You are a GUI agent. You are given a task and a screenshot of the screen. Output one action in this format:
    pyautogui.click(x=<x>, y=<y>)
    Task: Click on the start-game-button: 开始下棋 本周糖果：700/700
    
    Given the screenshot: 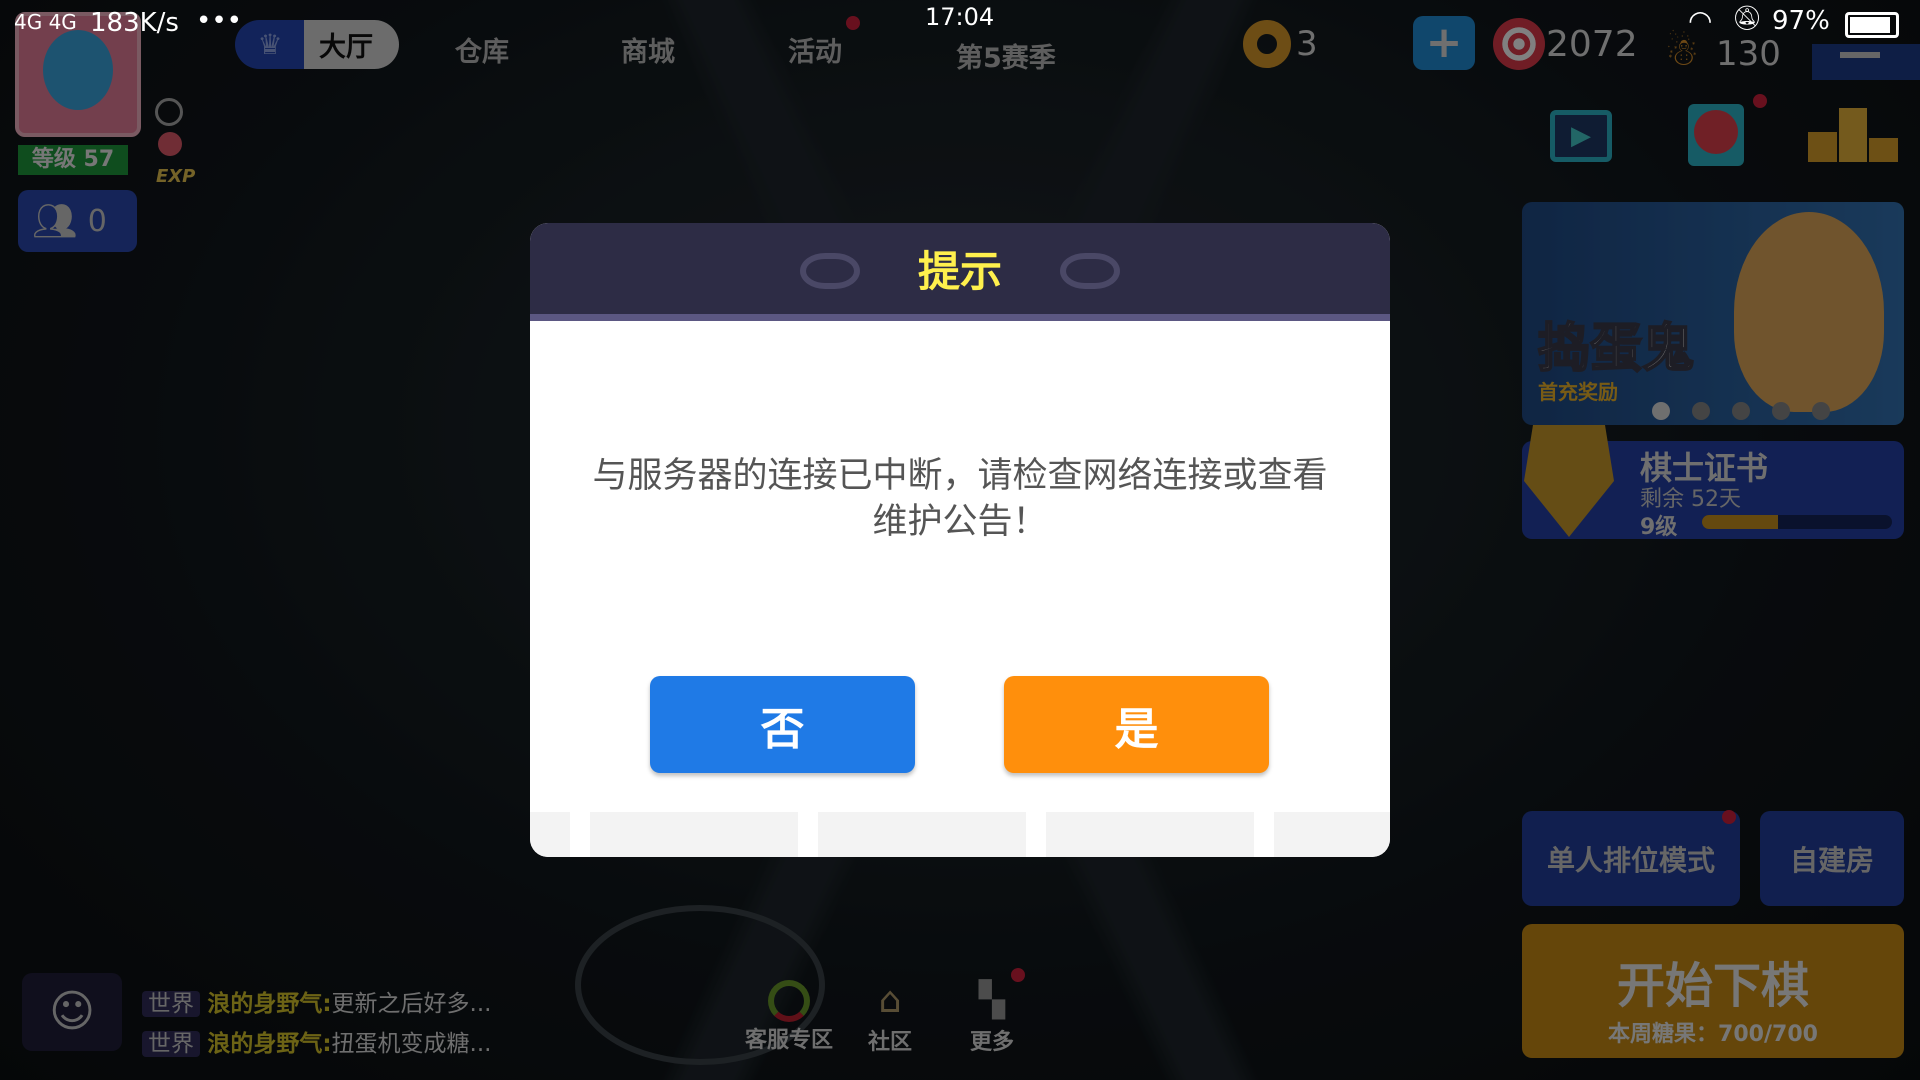 What is the action you would take?
    pyautogui.click(x=1713, y=991)
    